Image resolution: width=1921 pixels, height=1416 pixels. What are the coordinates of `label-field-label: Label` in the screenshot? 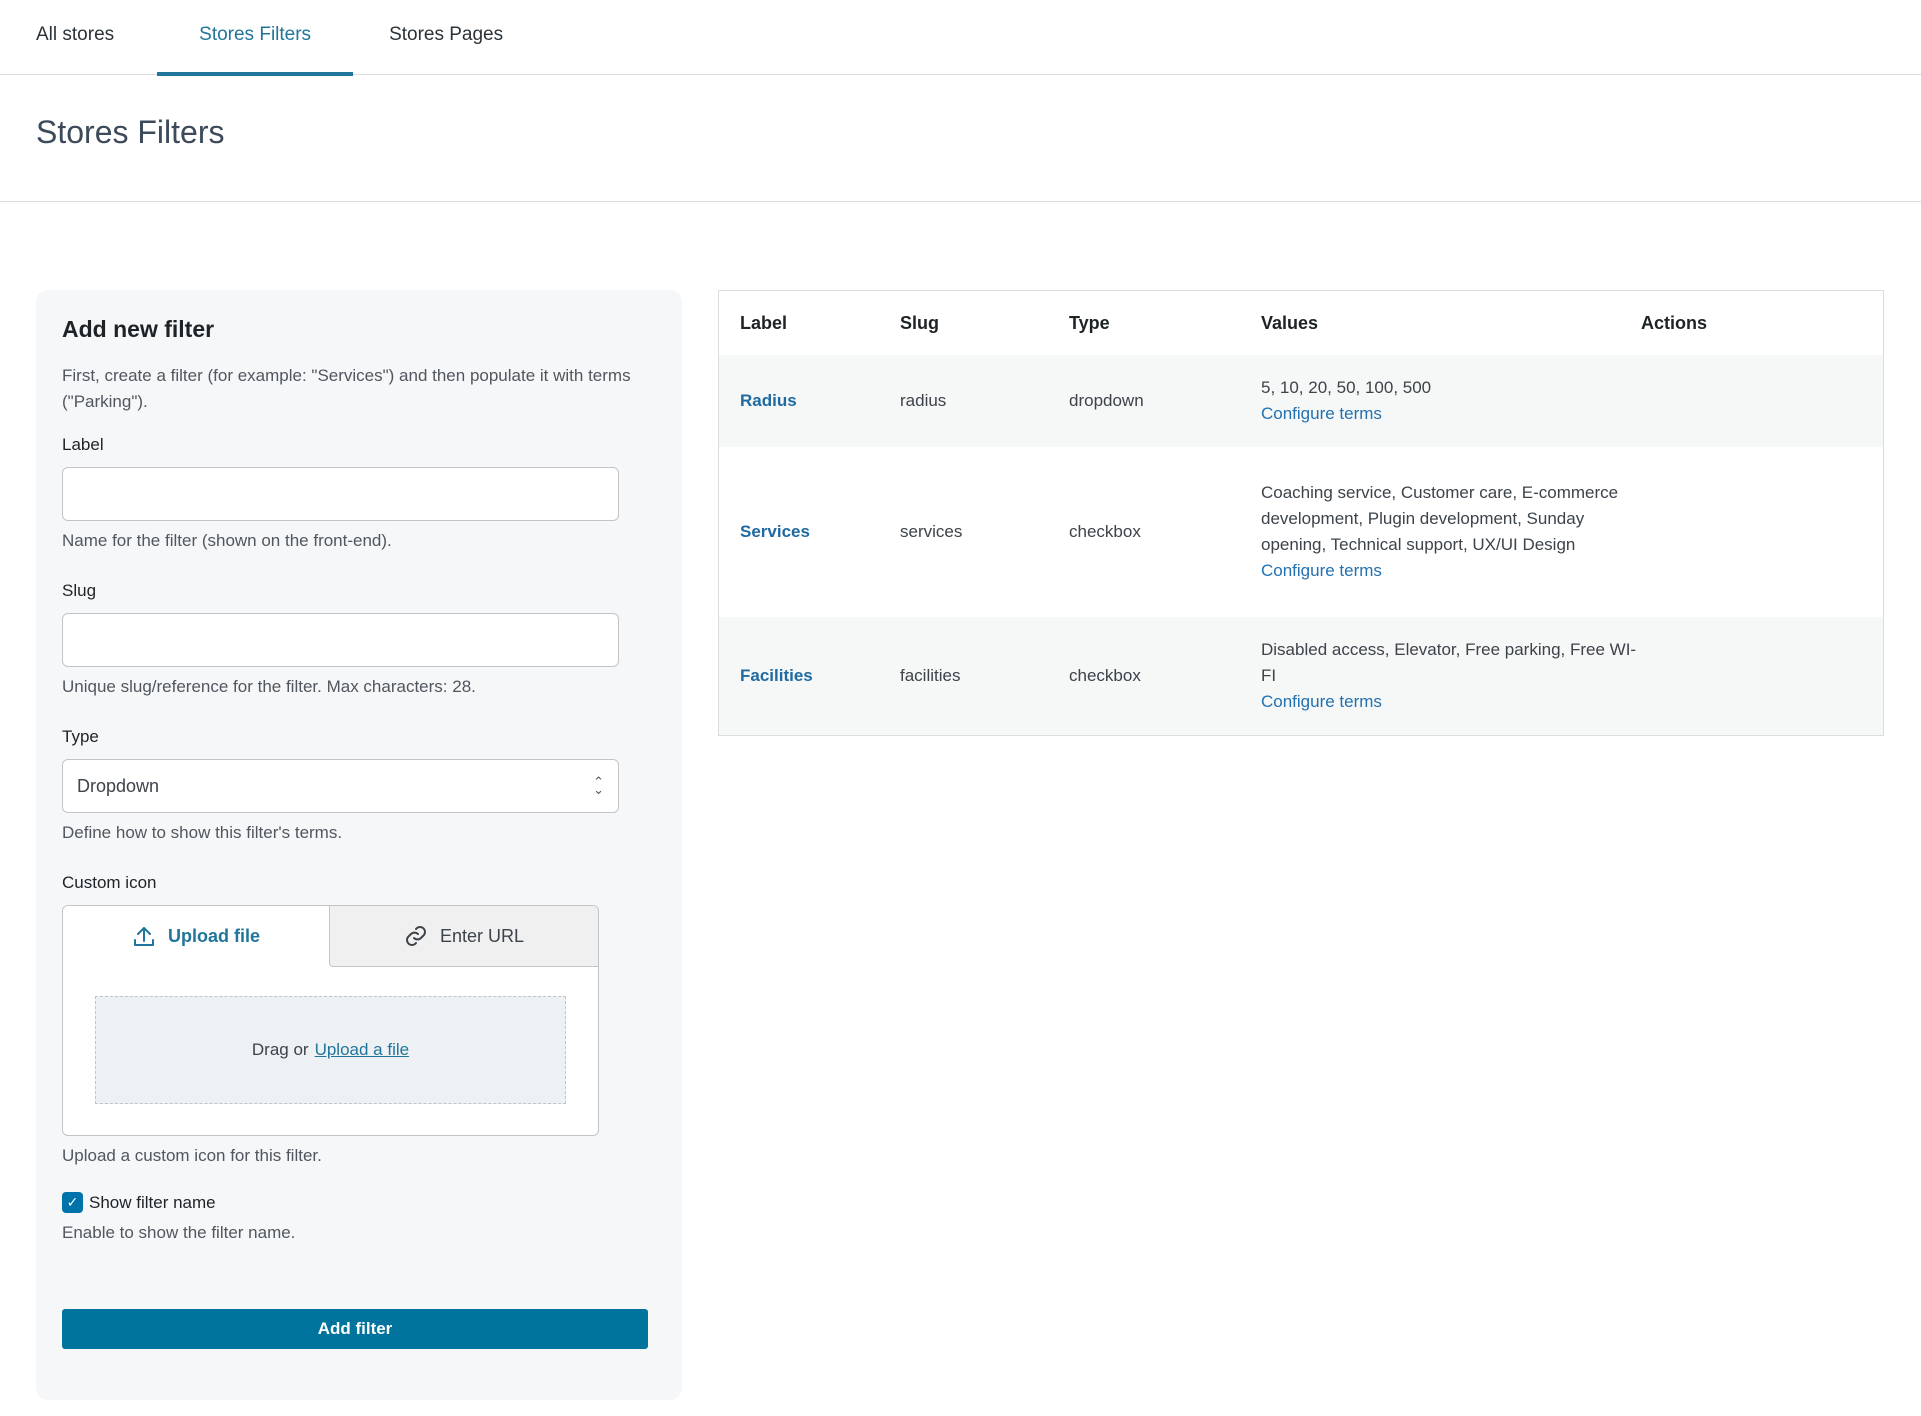 It's located at (83, 444).